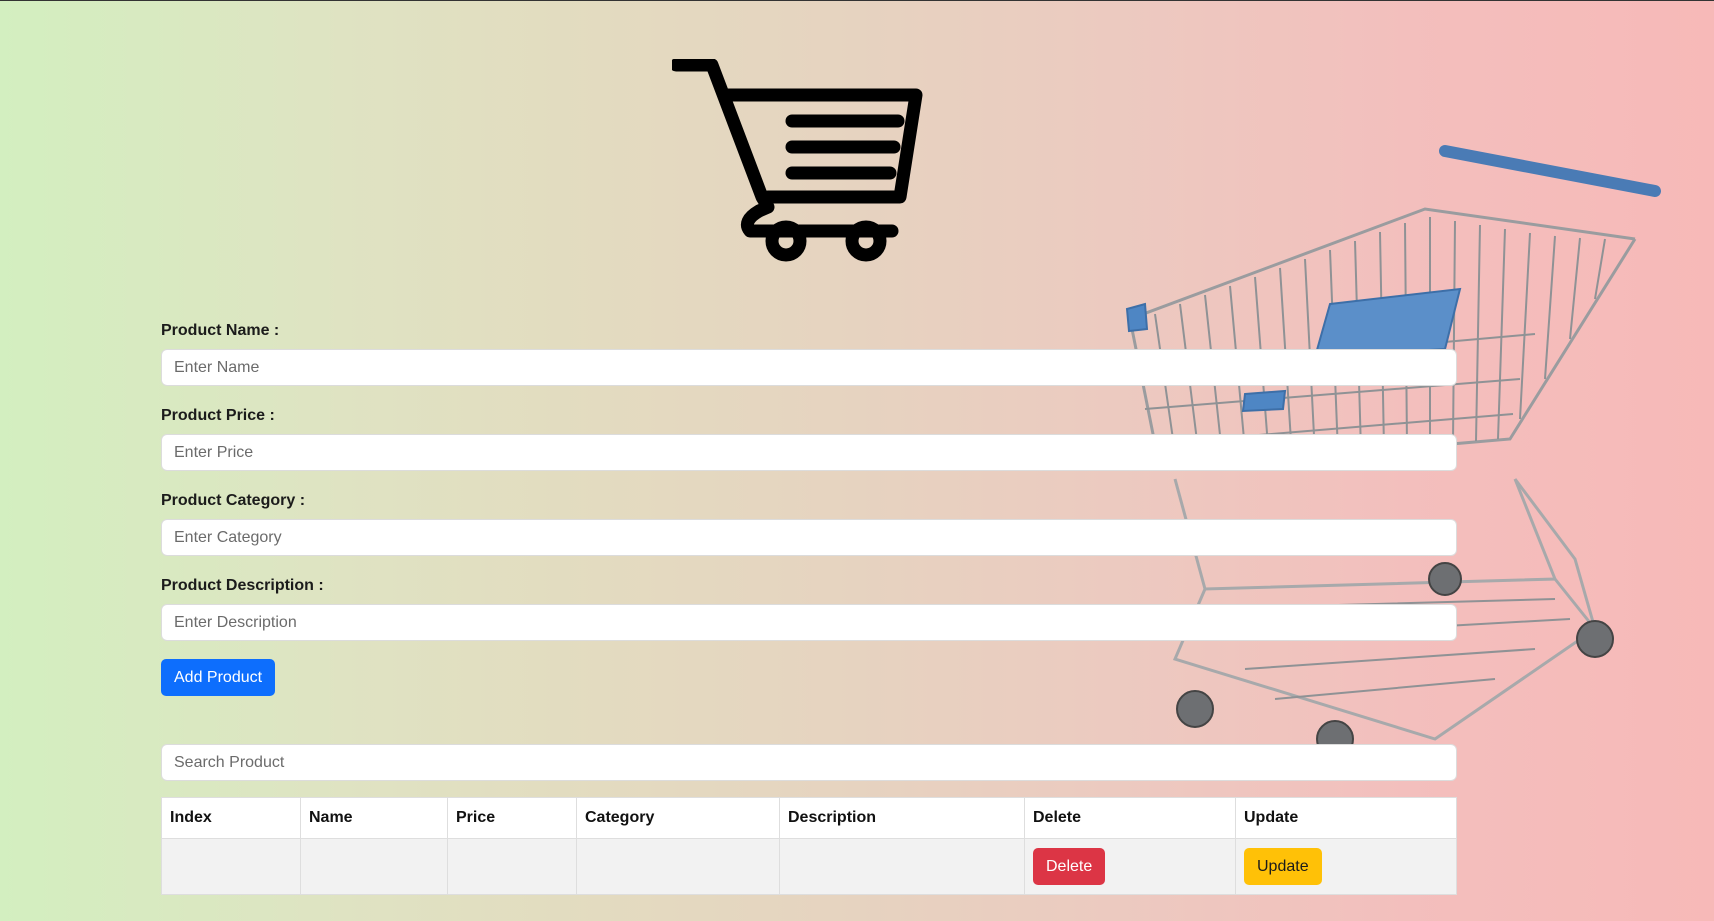  I want to click on shopping-cart-icon, so click(796, 160).